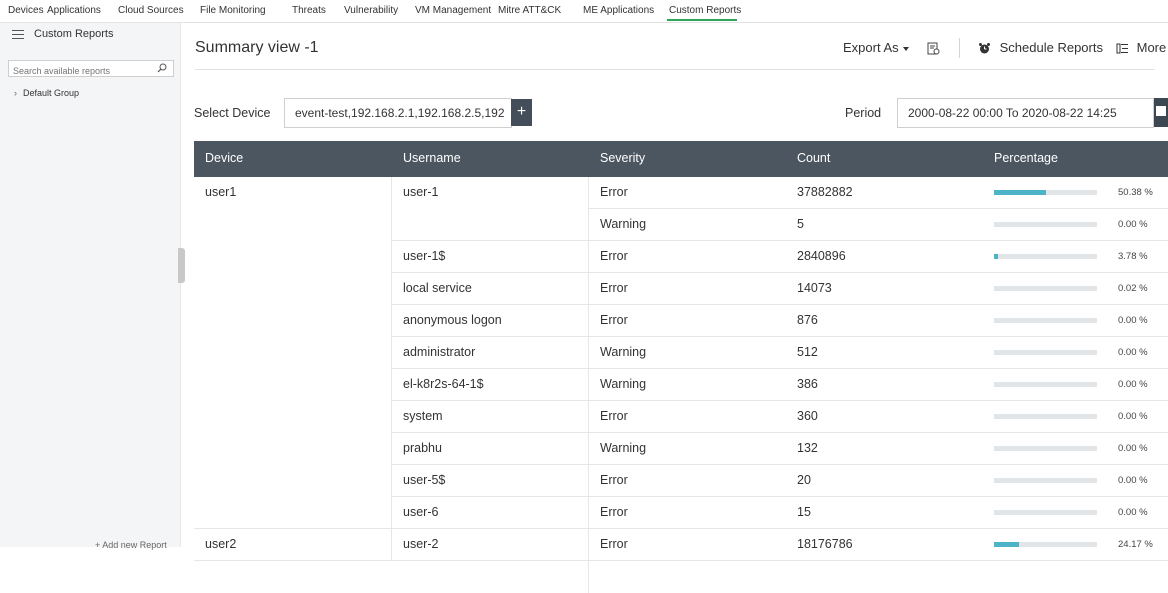  I want to click on tab-cloud-sources: Cloud Sources, so click(151, 10).